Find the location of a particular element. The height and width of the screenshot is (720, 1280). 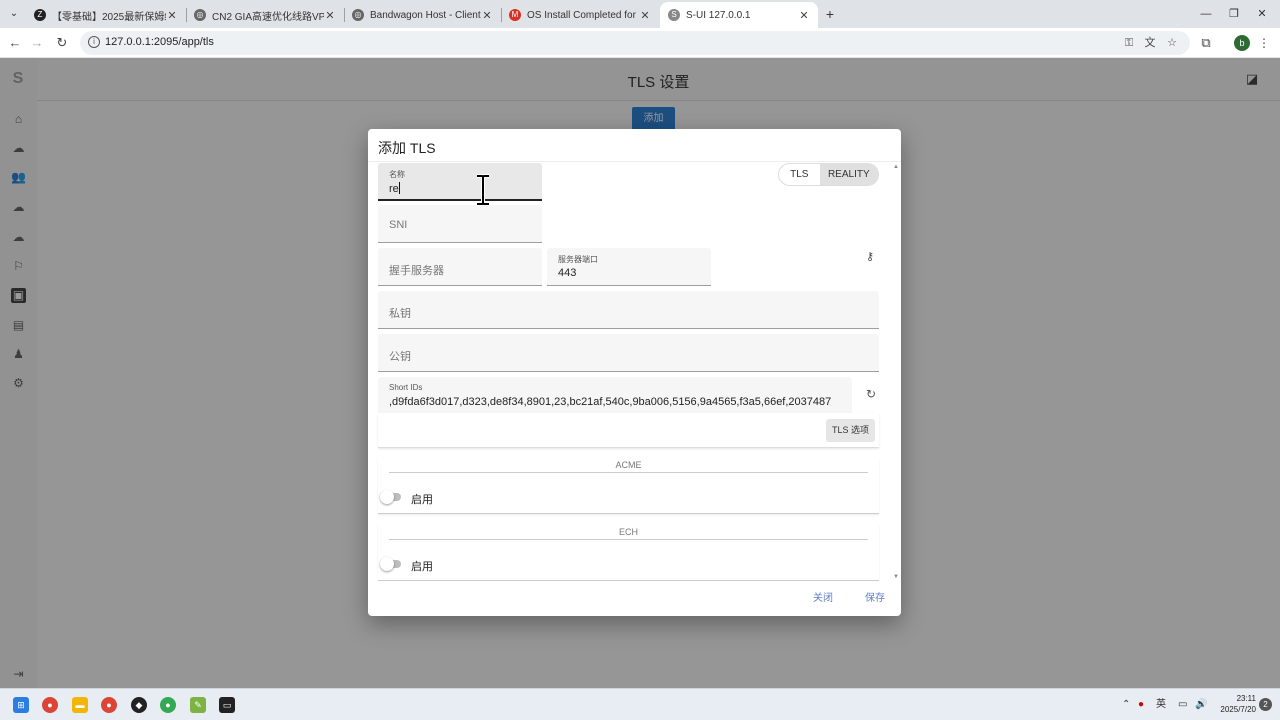

refresh-short-ids-icon: ↻ is located at coordinates (871, 394).